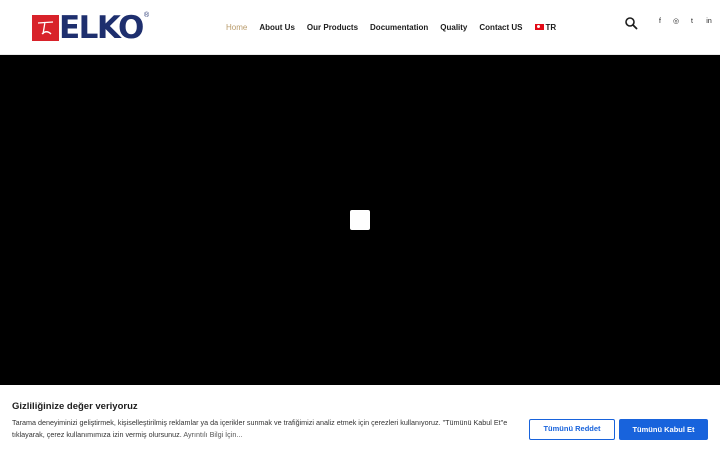 This screenshot has width=720, height=450. Describe the element at coordinates (75, 406) in the screenshot. I see `cookie-title: Gizliliğinize değer veriyoruz` at that location.